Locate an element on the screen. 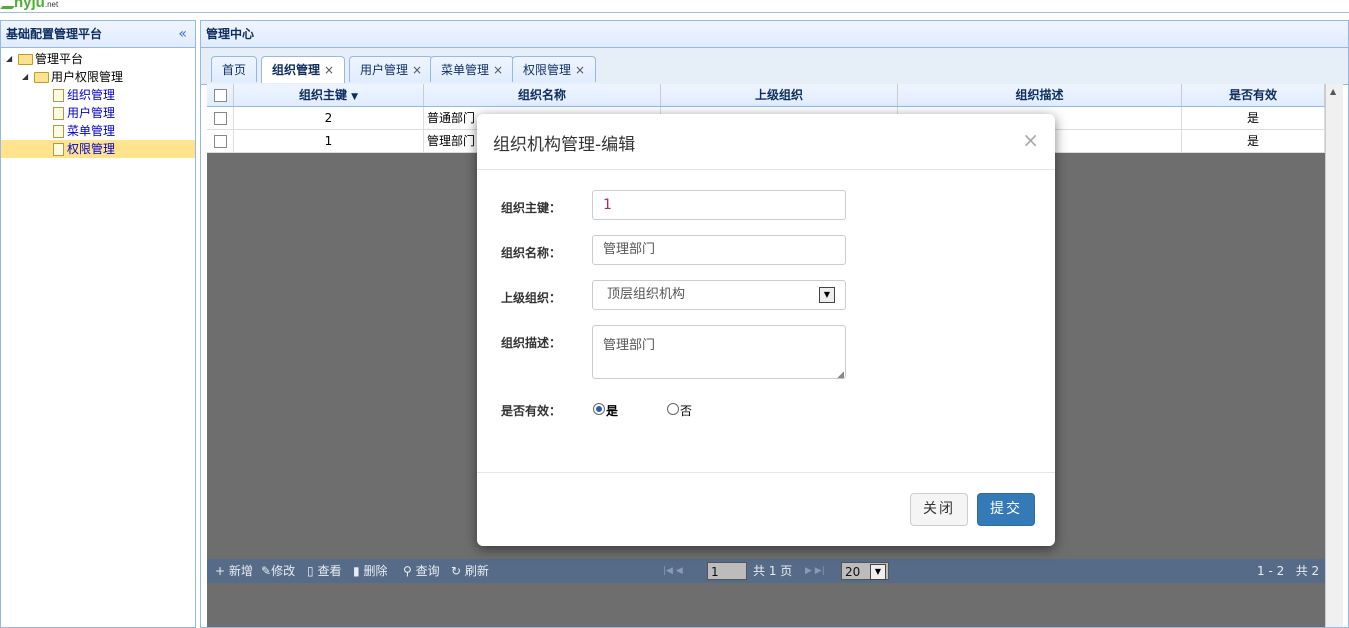 This screenshot has width=1349, height=628. cell-id: 2 is located at coordinates (329, 118).